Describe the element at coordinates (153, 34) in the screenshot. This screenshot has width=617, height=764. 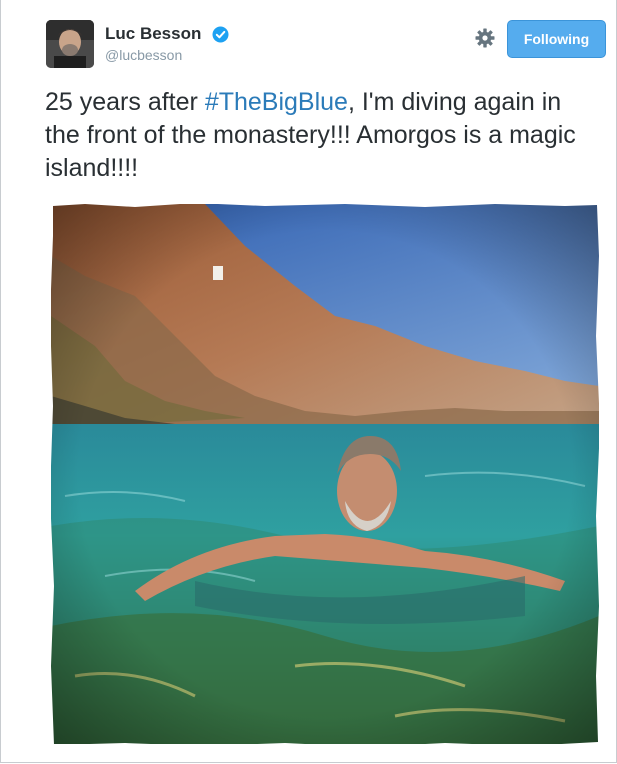
I see `display-name: Luc Besson` at that location.